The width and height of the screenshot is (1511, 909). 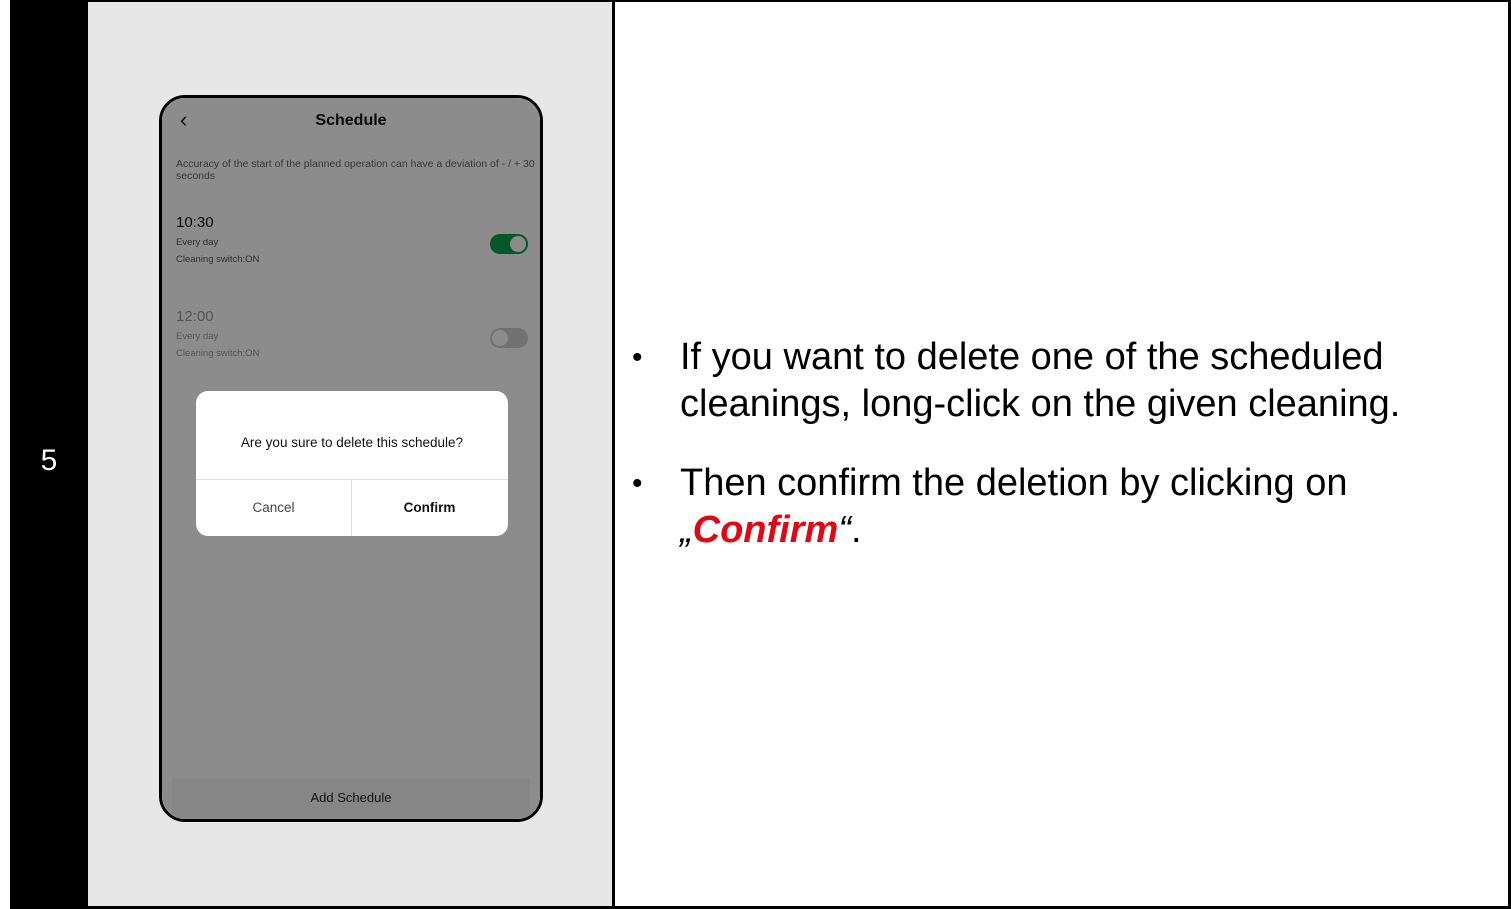 What do you see at coordinates (765, 530) in the screenshot?
I see `confirm-keyword: Confirm` at bounding box center [765, 530].